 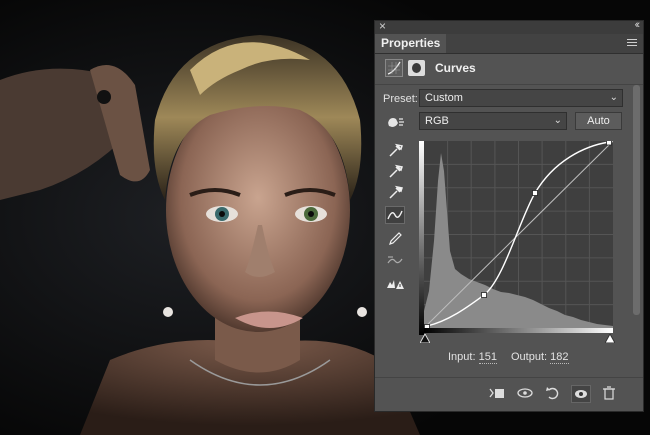 What do you see at coordinates (525, 394) in the screenshot?
I see `view-previous-icon` at bounding box center [525, 394].